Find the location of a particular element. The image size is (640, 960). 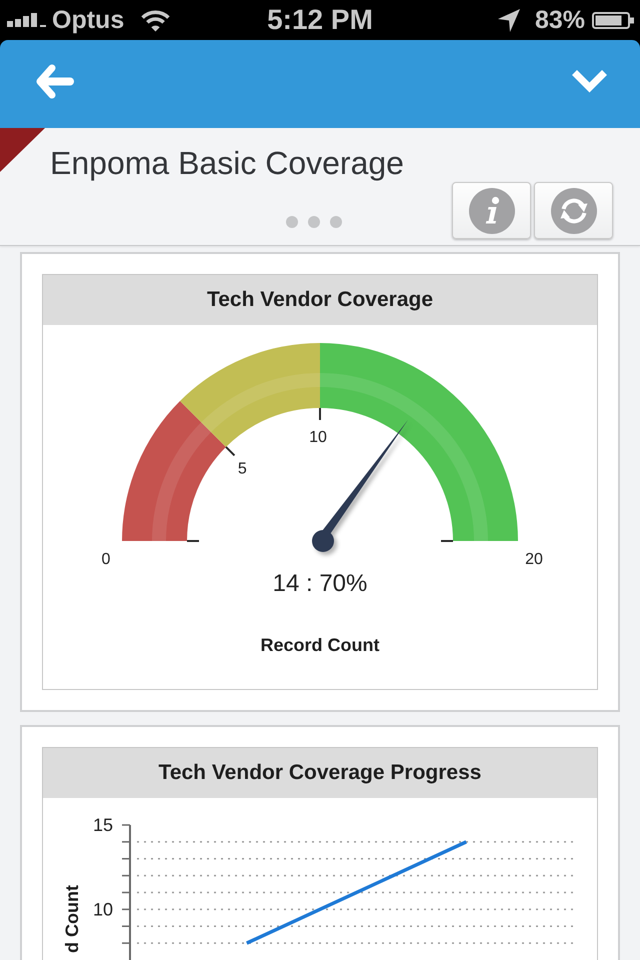

refresh-button is located at coordinates (573, 210).